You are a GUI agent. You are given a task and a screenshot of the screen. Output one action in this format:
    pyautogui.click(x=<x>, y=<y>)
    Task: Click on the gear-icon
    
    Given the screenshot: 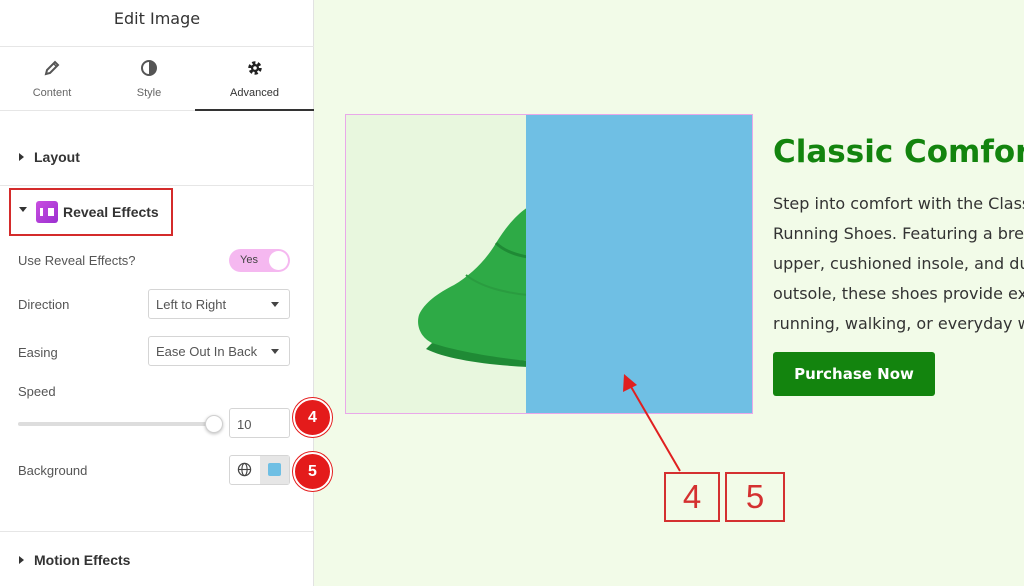 What is the action you would take?
    pyautogui.click(x=254, y=69)
    